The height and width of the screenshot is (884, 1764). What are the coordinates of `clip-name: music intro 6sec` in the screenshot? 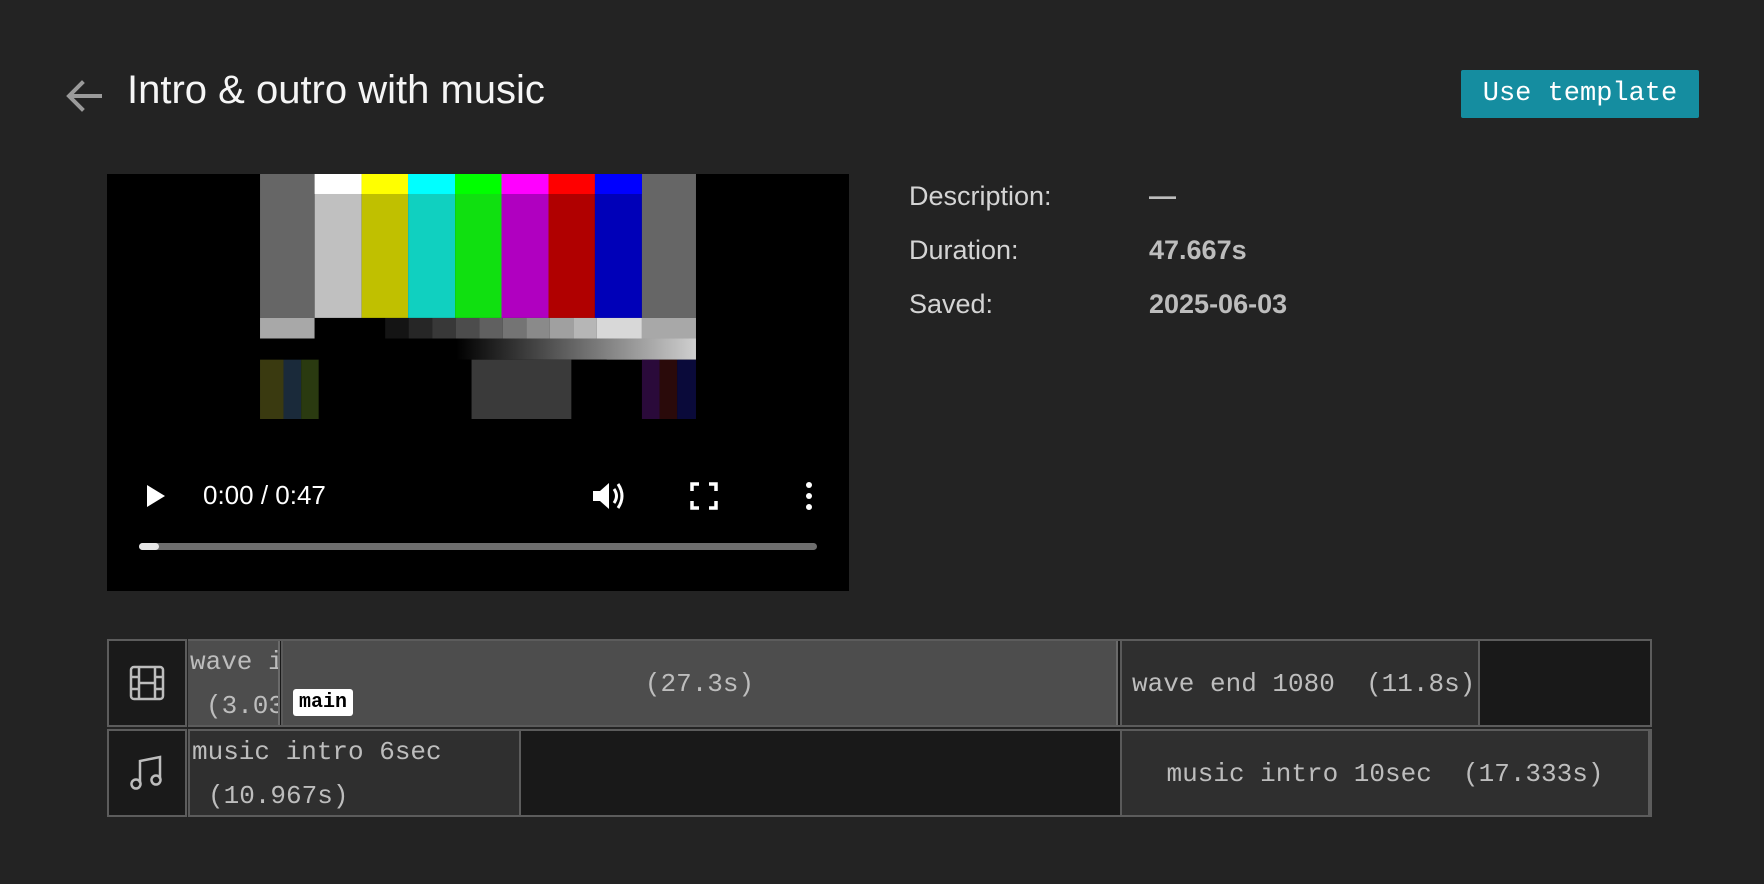 It's located at (317, 752).